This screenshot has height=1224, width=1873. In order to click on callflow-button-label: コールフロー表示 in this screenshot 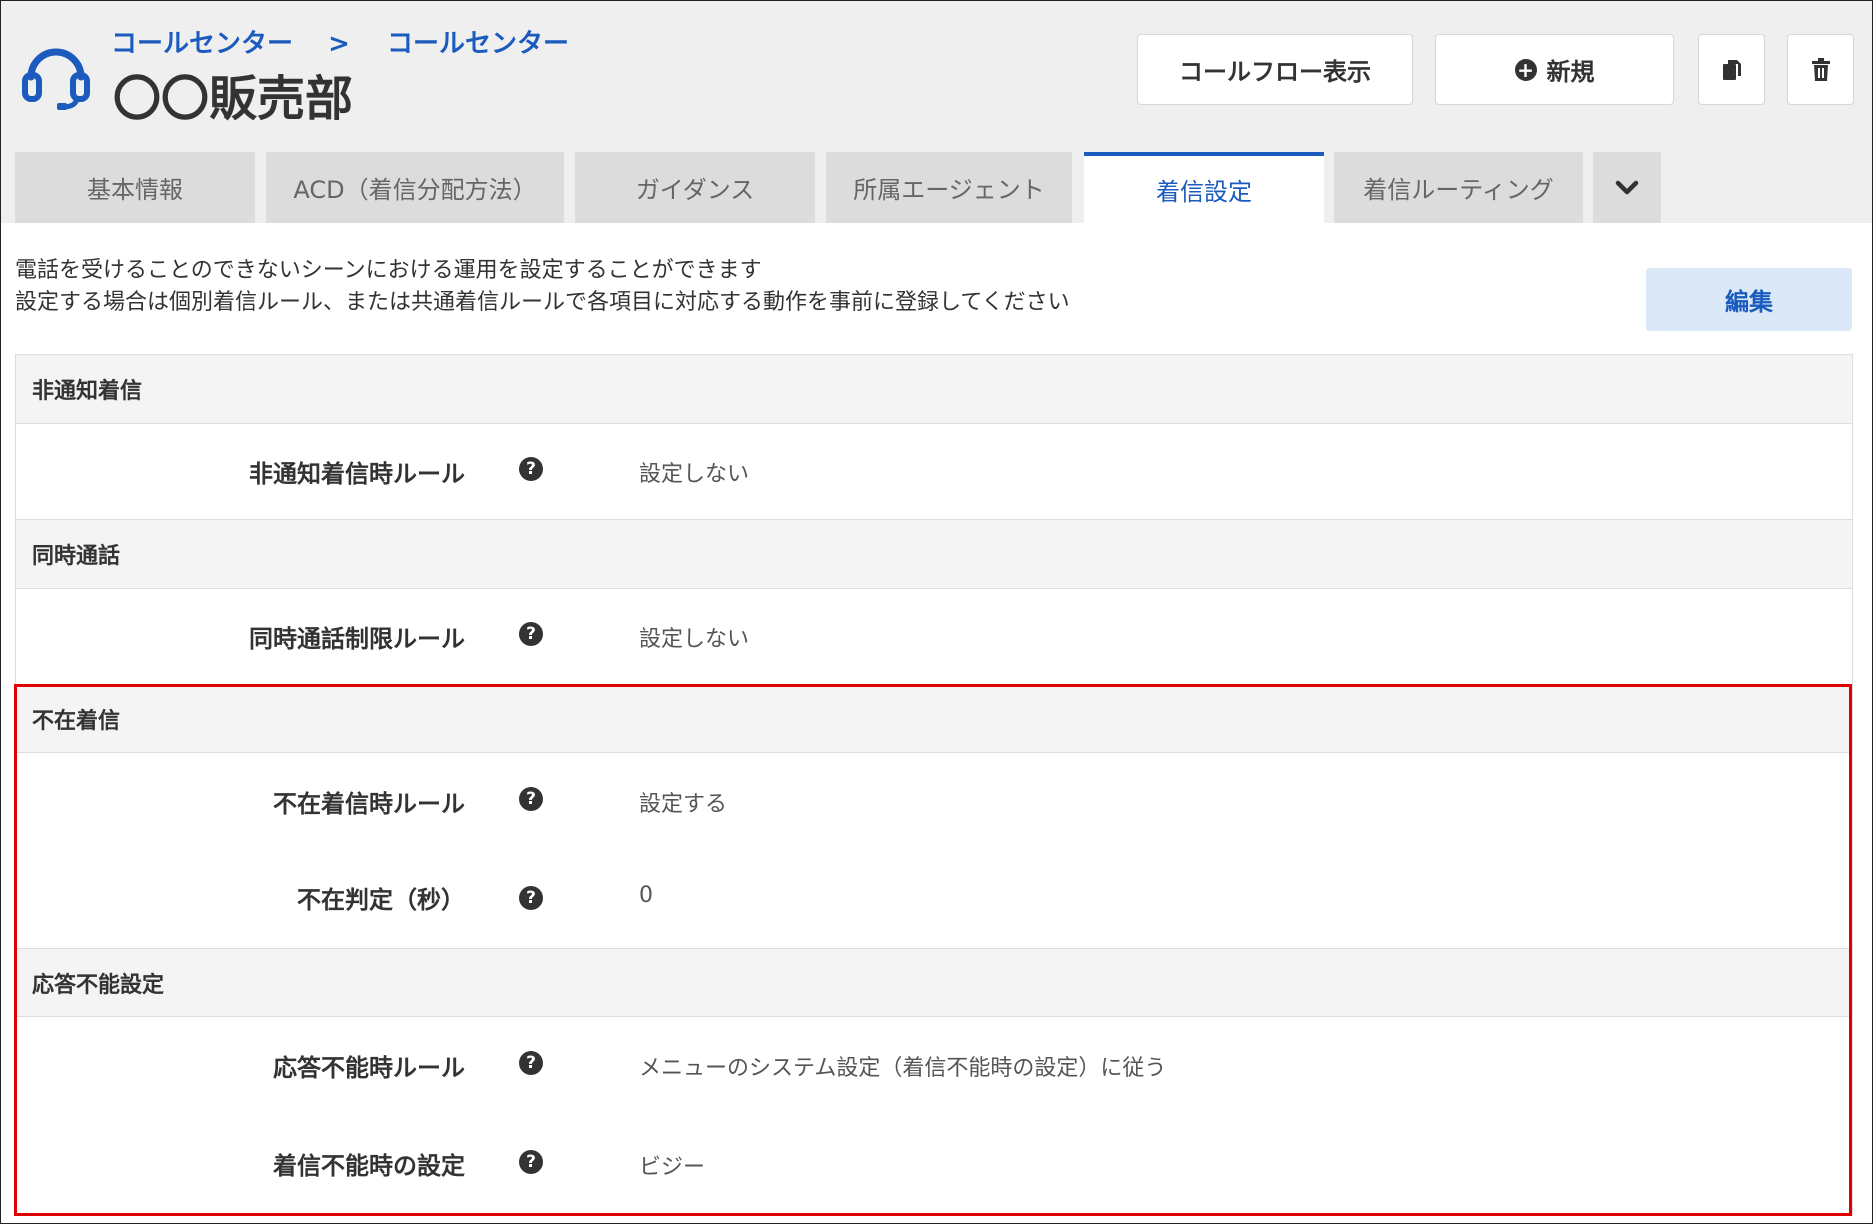, I will do `click(1275, 72)`.